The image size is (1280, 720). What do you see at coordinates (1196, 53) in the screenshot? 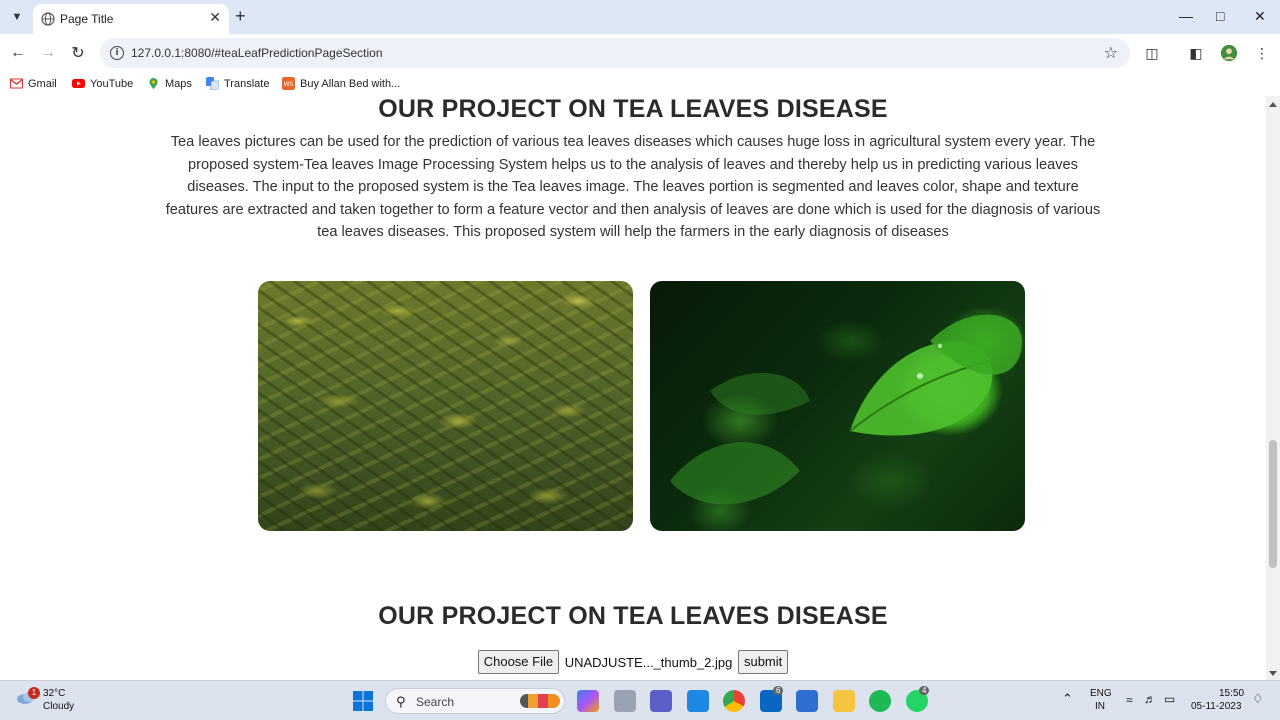
I see `side-panel-icon: ◧` at bounding box center [1196, 53].